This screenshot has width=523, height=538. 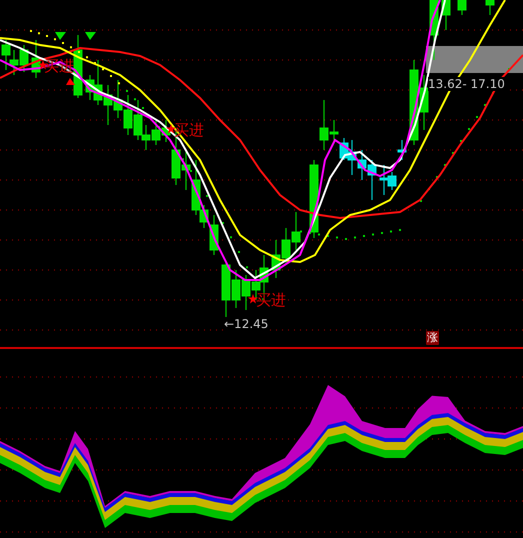 What do you see at coordinates (466, 84) in the screenshot?
I see `price-range-label: 13.62- 17.10` at bounding box center [466, 84].